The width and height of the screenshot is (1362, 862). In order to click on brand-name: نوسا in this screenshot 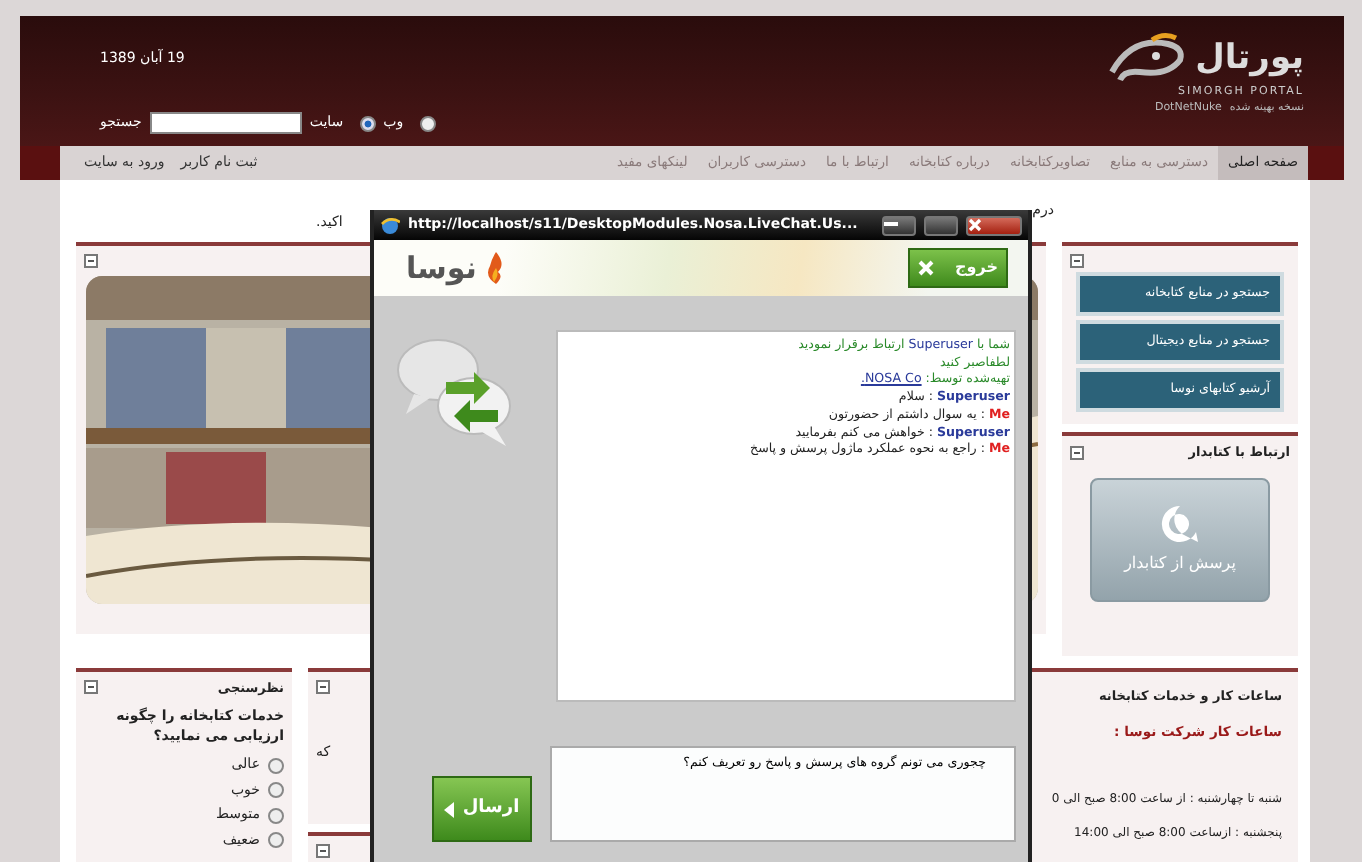, I will do `click(441, 268)`.